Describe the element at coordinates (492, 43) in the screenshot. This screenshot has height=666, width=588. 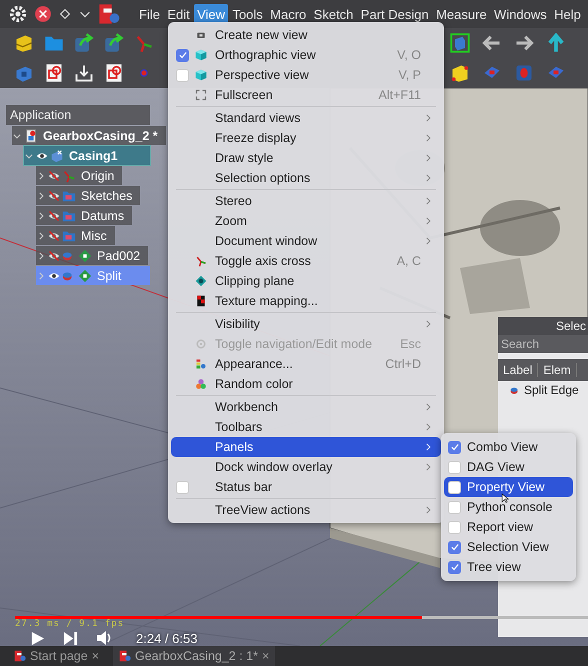
I see `back-arrow-icon` at that location.